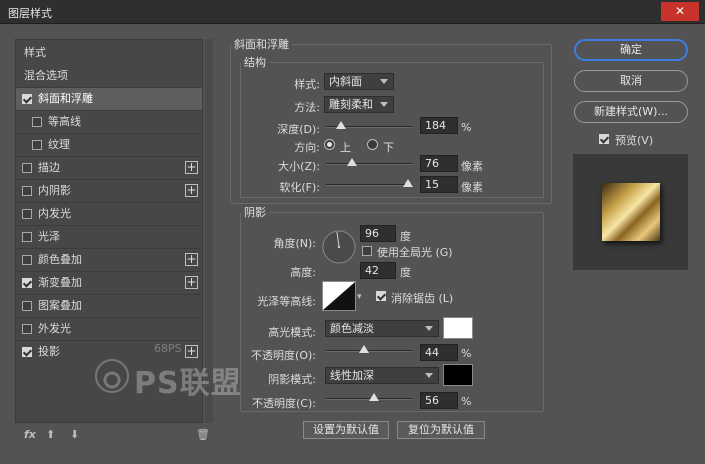 Image resolution: width=705 pixels, height=464 pixels. Describe the element at coordinates (109, 260) in the screenshot. I see `style-list-item: 颜色叠加 +` at that location.